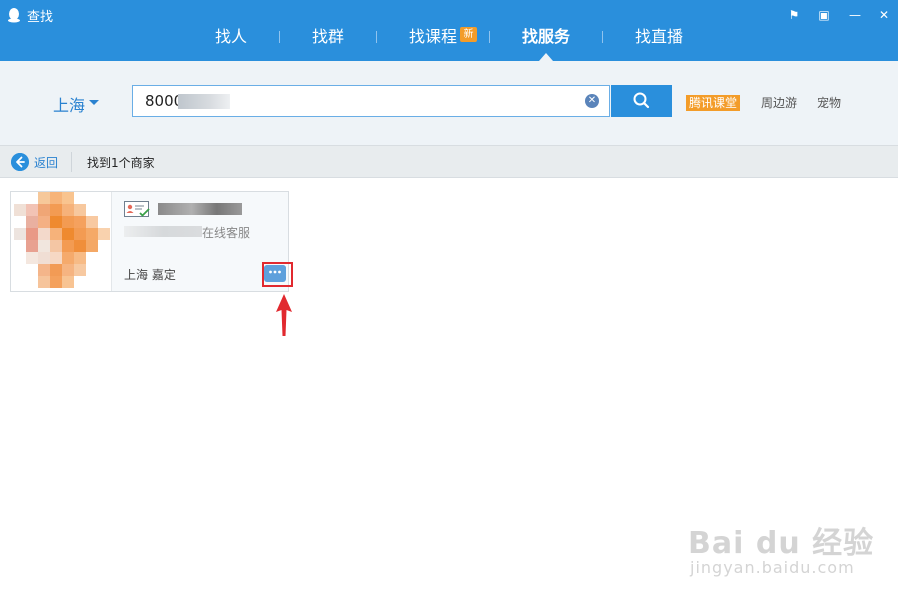  I want to click on verified-card-icon, so click(137, 209).